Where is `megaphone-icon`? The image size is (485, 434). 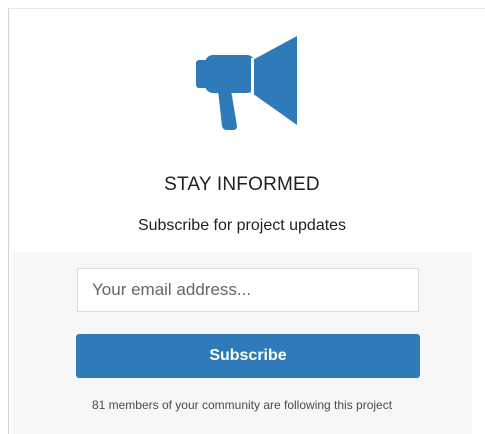
megaphone-icon is located at coordinates (246, 83).